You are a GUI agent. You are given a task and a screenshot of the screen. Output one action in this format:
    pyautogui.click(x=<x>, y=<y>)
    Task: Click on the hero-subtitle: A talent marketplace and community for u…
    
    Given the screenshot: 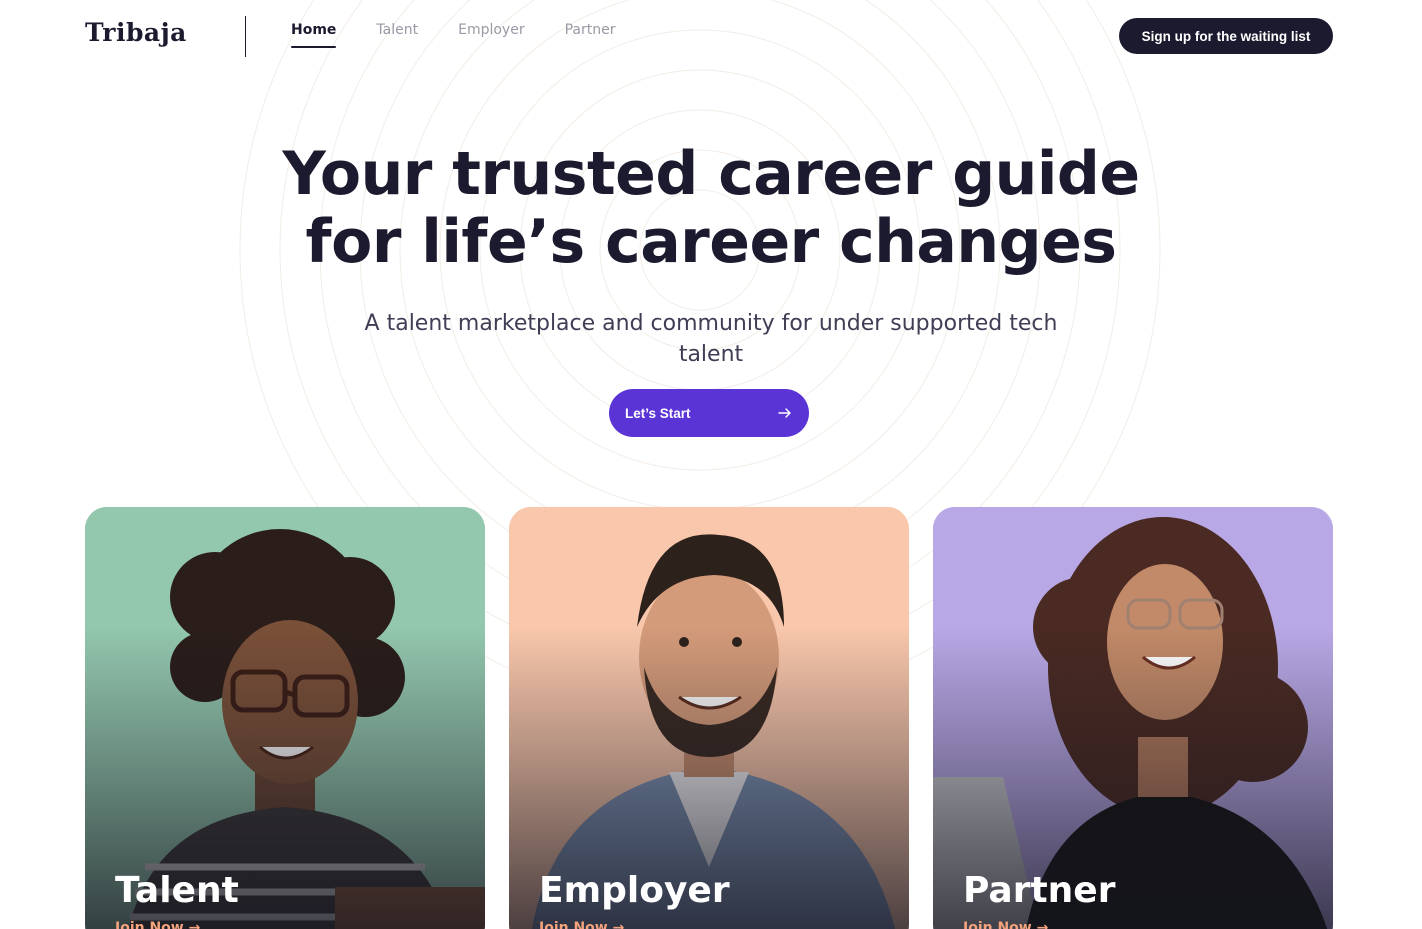 What is the action you would take?
    pyautogui.click(x=711, y=339)
    